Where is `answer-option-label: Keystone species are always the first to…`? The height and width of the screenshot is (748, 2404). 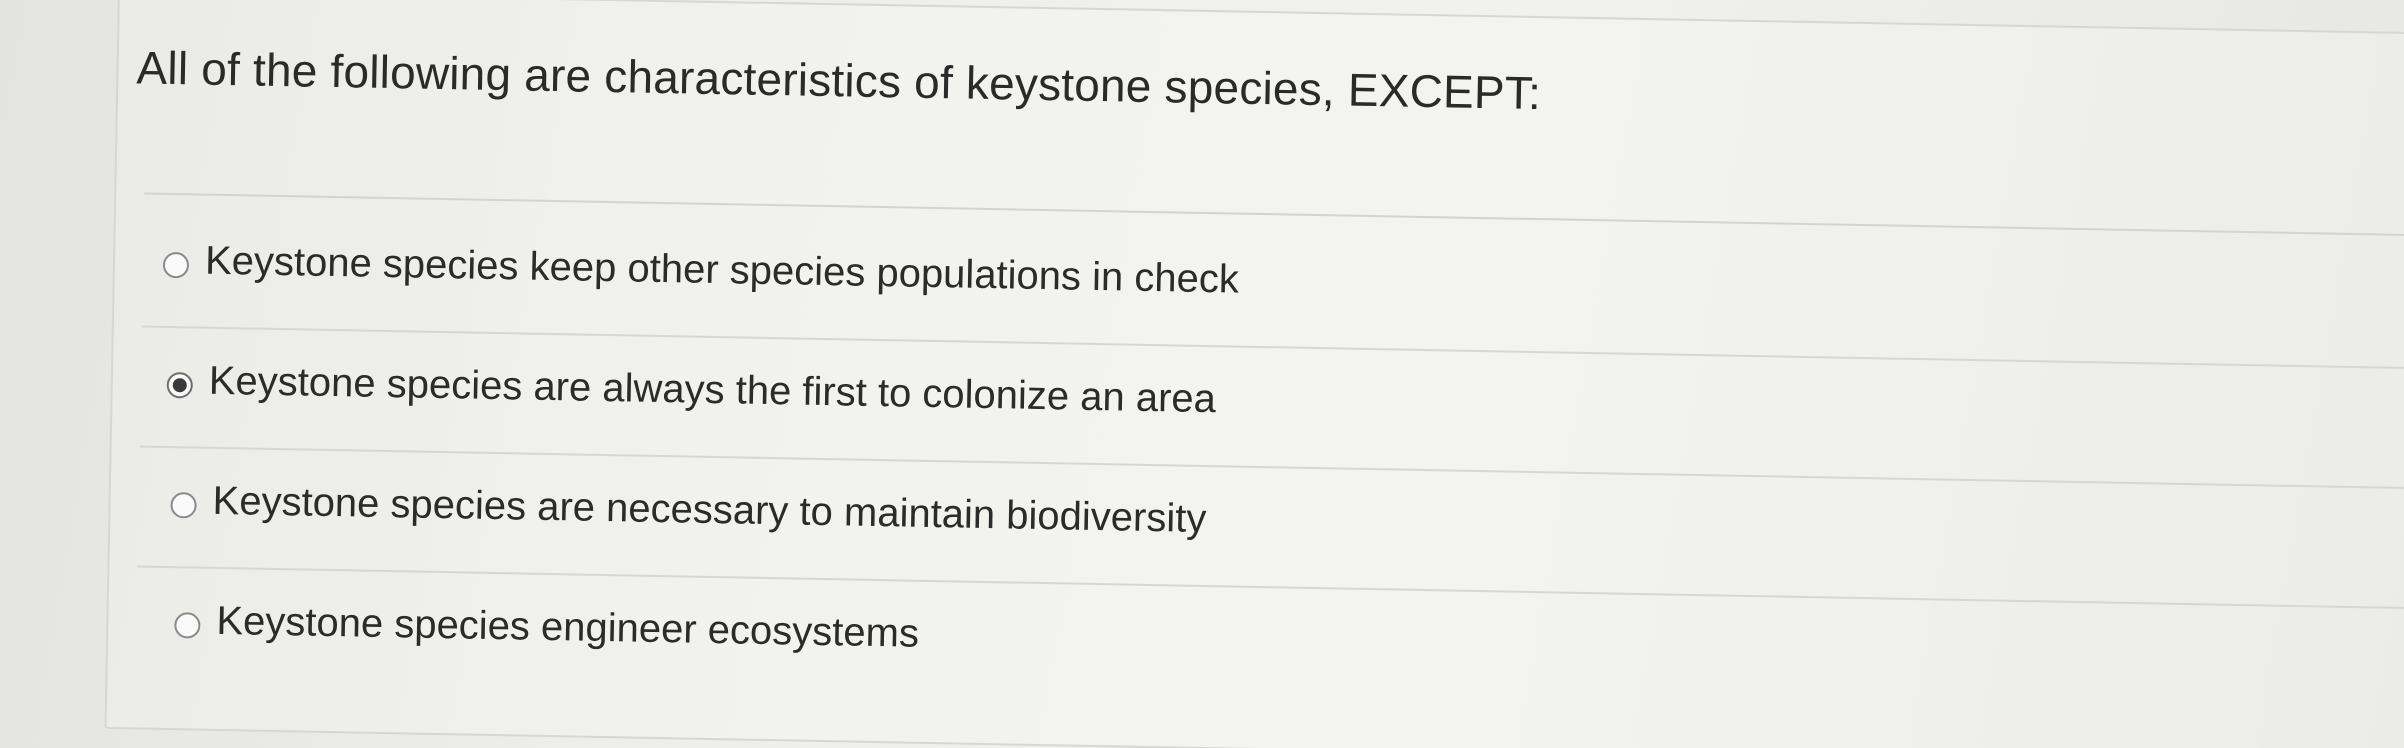
answer-option-label: Keystone species are always the first to… is located at coordinates (712, 390).